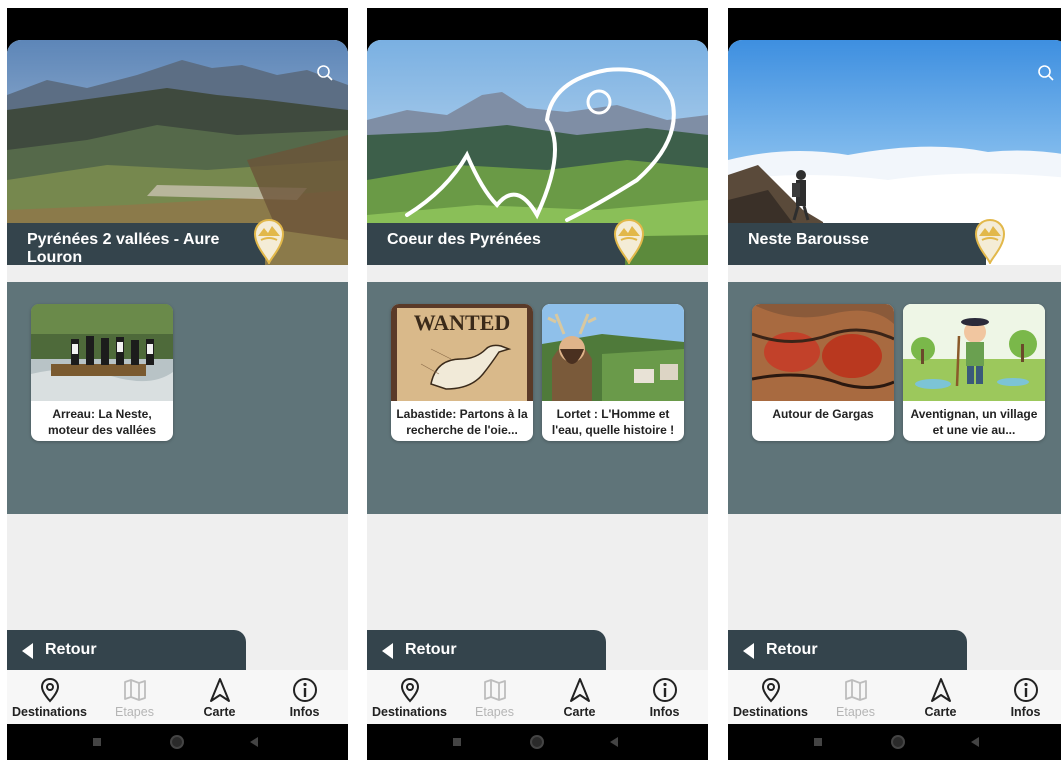  I want to click on tour-card: Arreau: La Neste, moteur des vallées, so click(102, 372).